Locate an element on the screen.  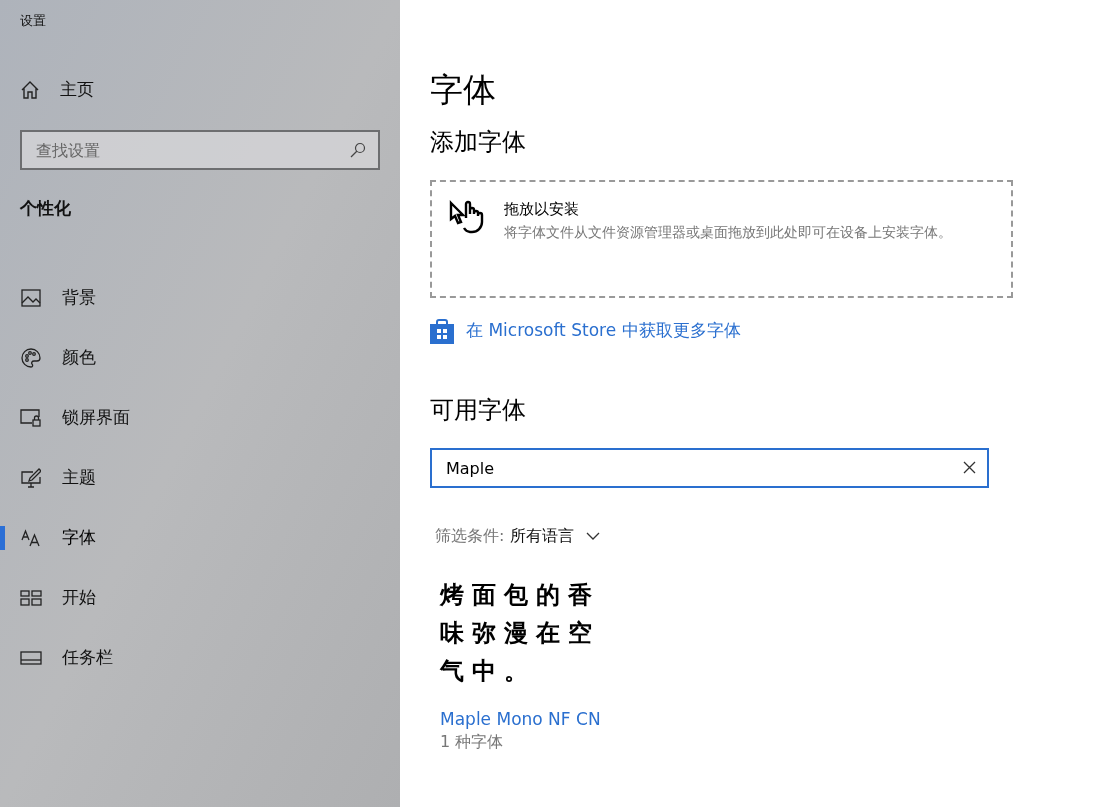
filter-value: 所有语言 is located at coordinates (542, 536).